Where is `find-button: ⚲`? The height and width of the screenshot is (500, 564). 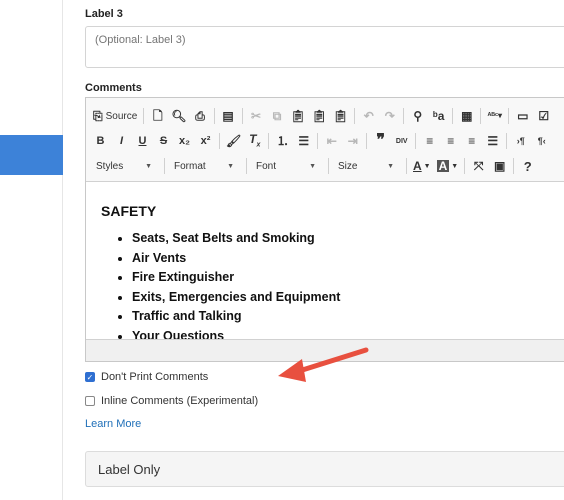 find-button: ⚲ is located at coordinates (417, 116).